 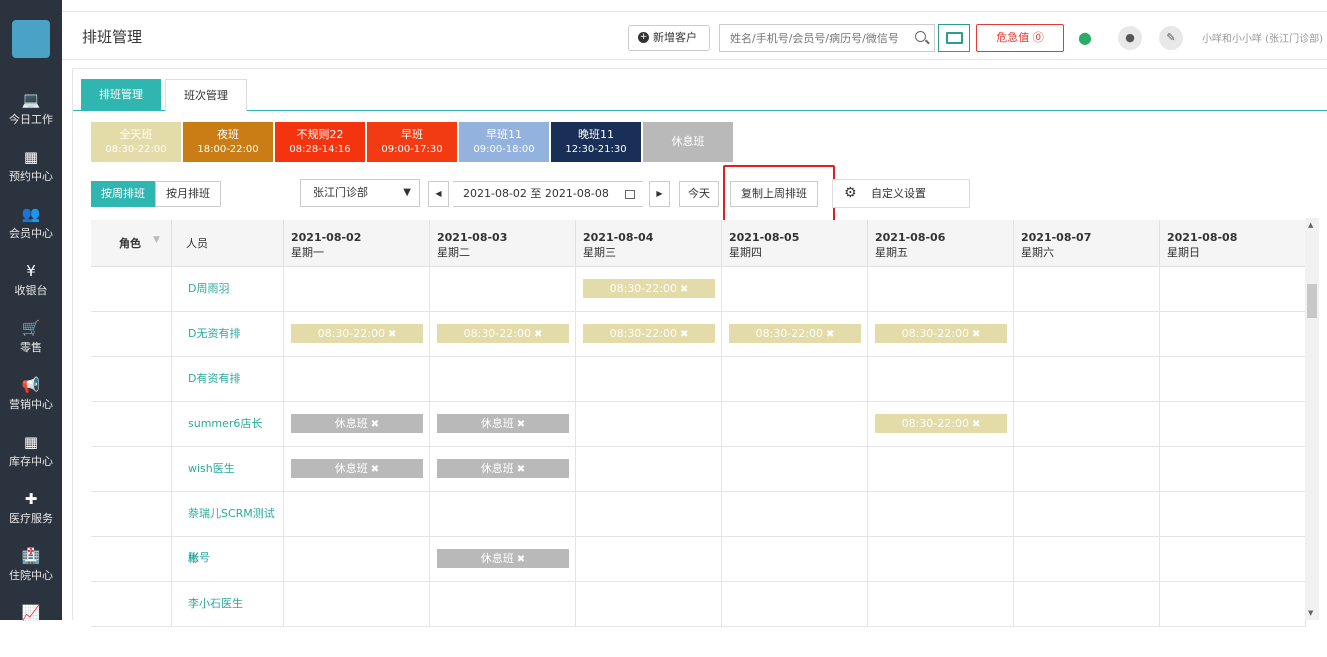 I want to click on shift-legend-item: 不规则22 08:28-14:16, so click(x=320, y=142).